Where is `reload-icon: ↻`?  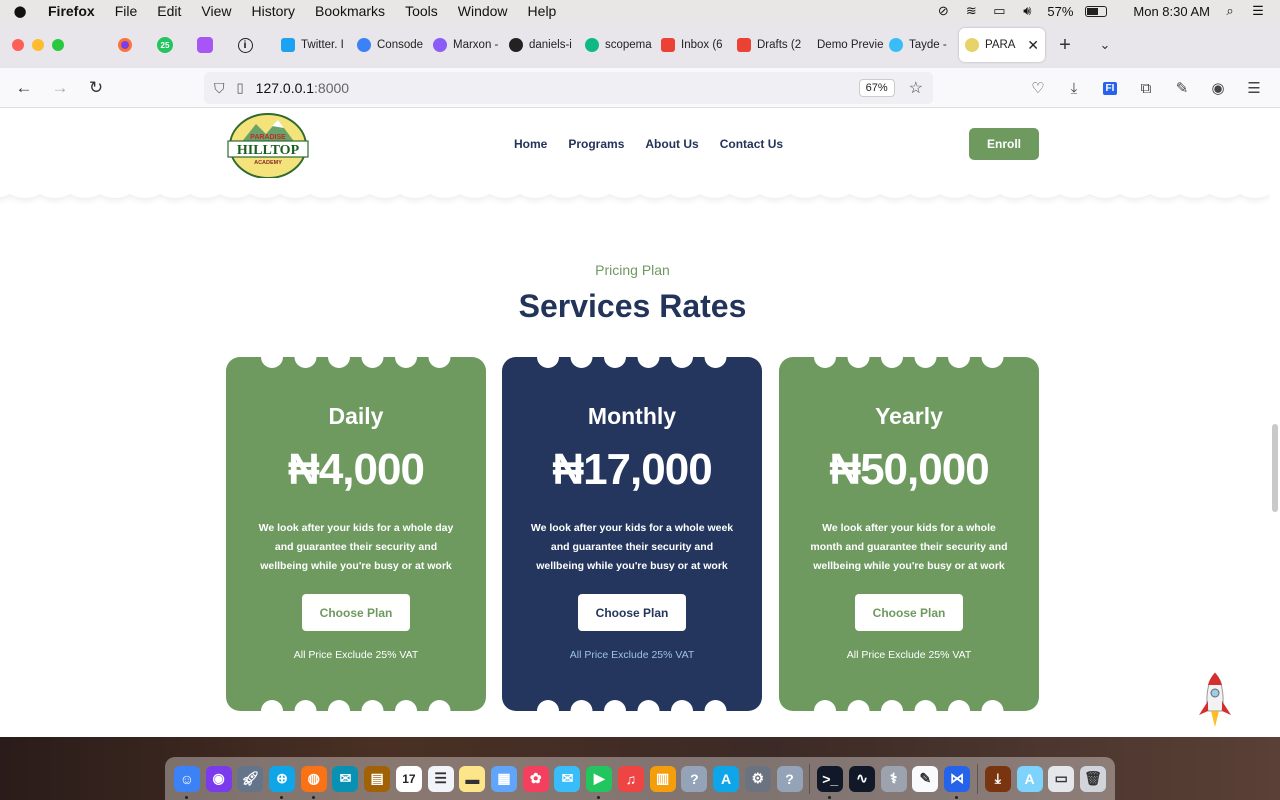
reload-icon: ↻ is located at coordinates (96, 88).